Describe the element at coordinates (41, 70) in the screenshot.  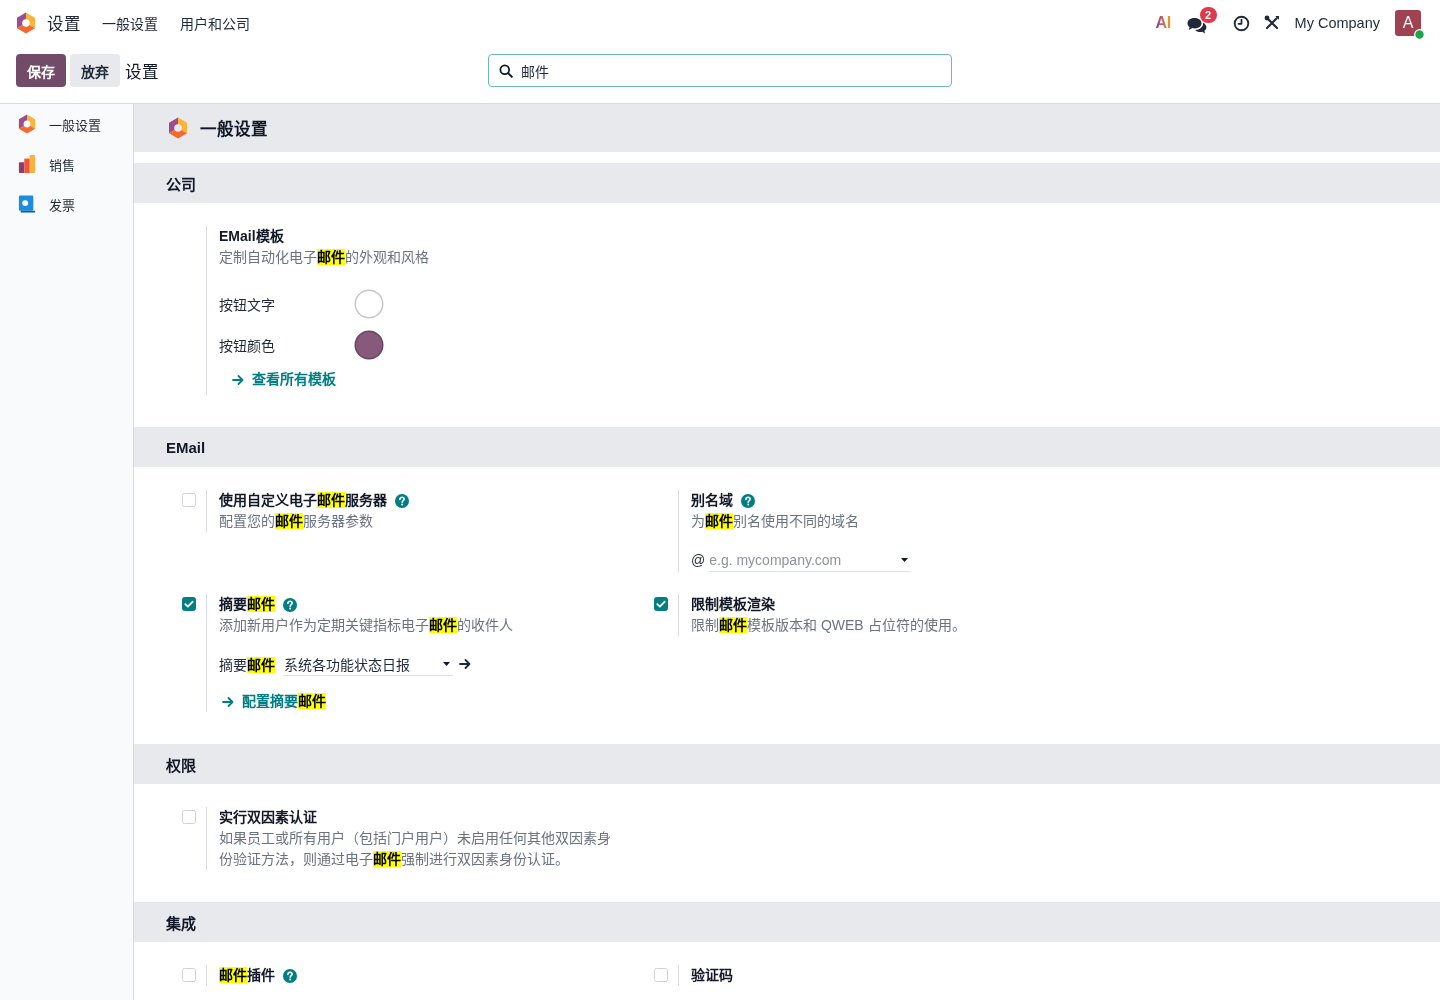
I see `save-button: 保存` at that location.